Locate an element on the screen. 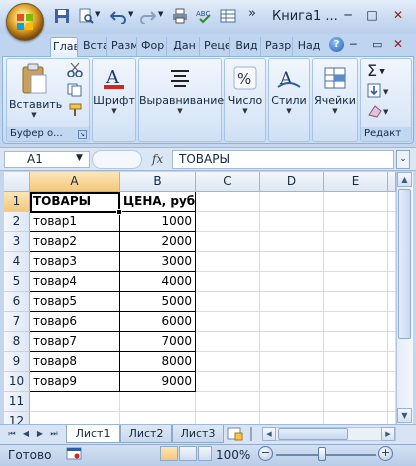 This screenshot has width=416, height=466. office-button is located at coordinates (25, 22).